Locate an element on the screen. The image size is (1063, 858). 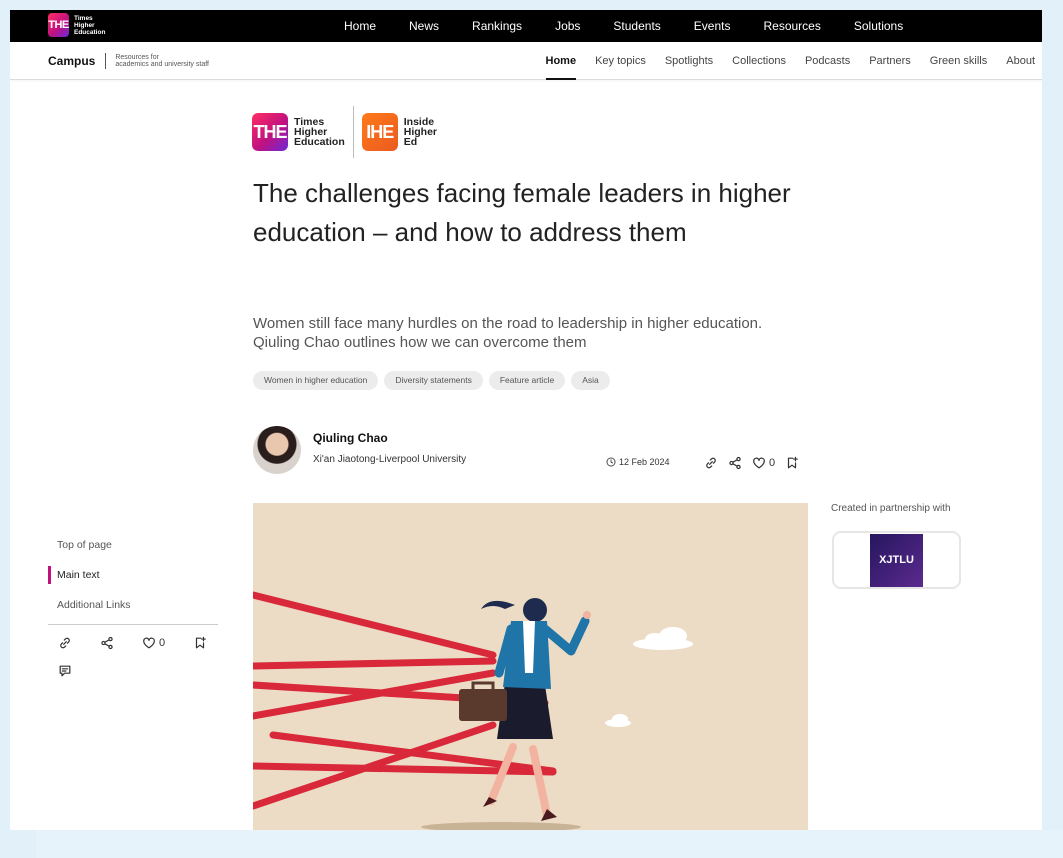
share-button is located at coordinates (735, 463).